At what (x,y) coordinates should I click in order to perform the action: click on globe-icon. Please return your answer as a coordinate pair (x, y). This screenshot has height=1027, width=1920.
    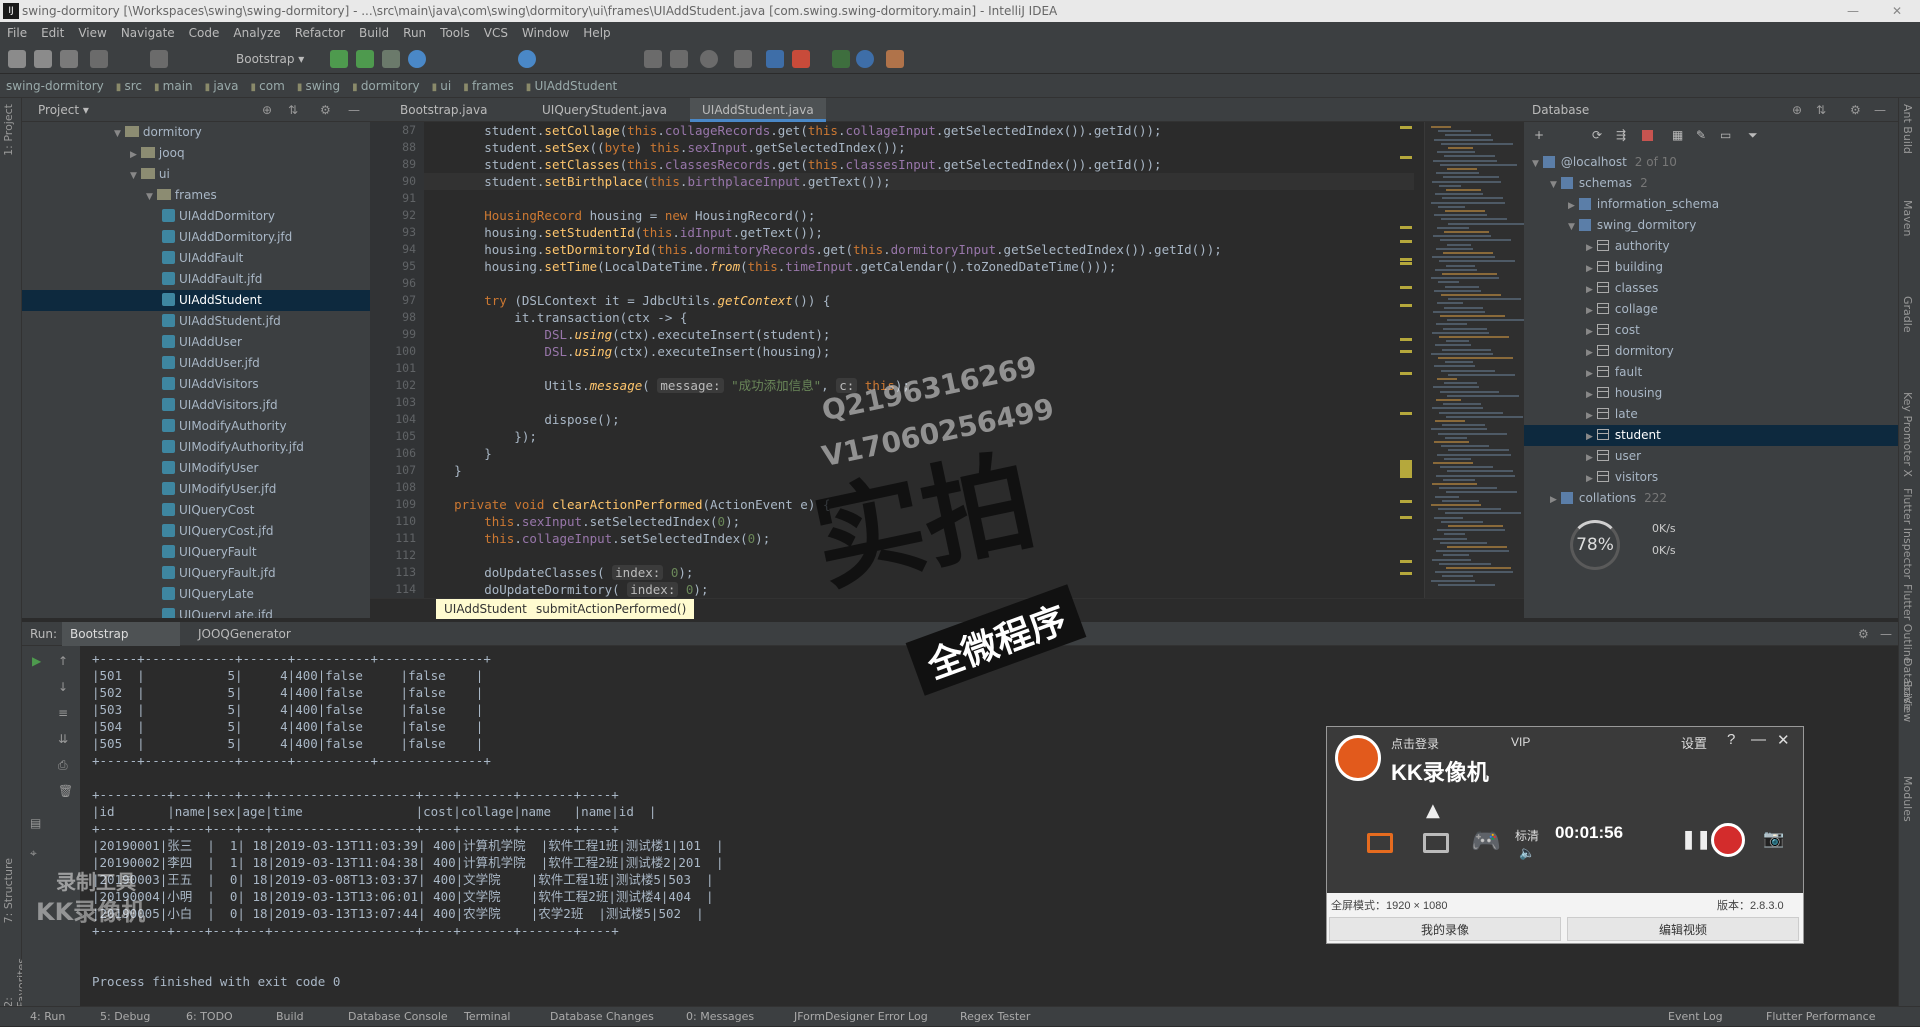
    Looking at the image, I should click on (865, 59).